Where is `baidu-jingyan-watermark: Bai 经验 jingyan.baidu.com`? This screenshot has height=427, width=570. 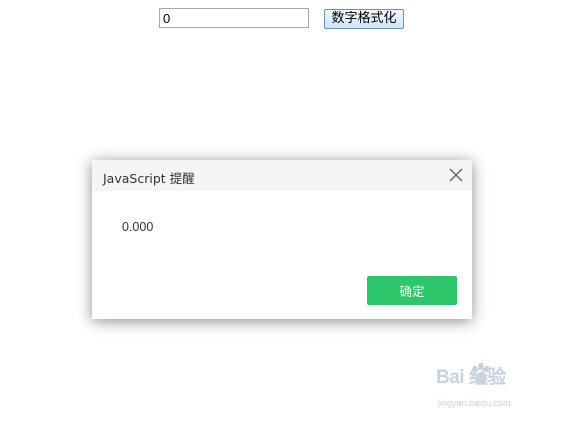
baidu-jingyan-watermark: Bai 经验 jingyan.baidu.com is located at coordinates (491, 387).